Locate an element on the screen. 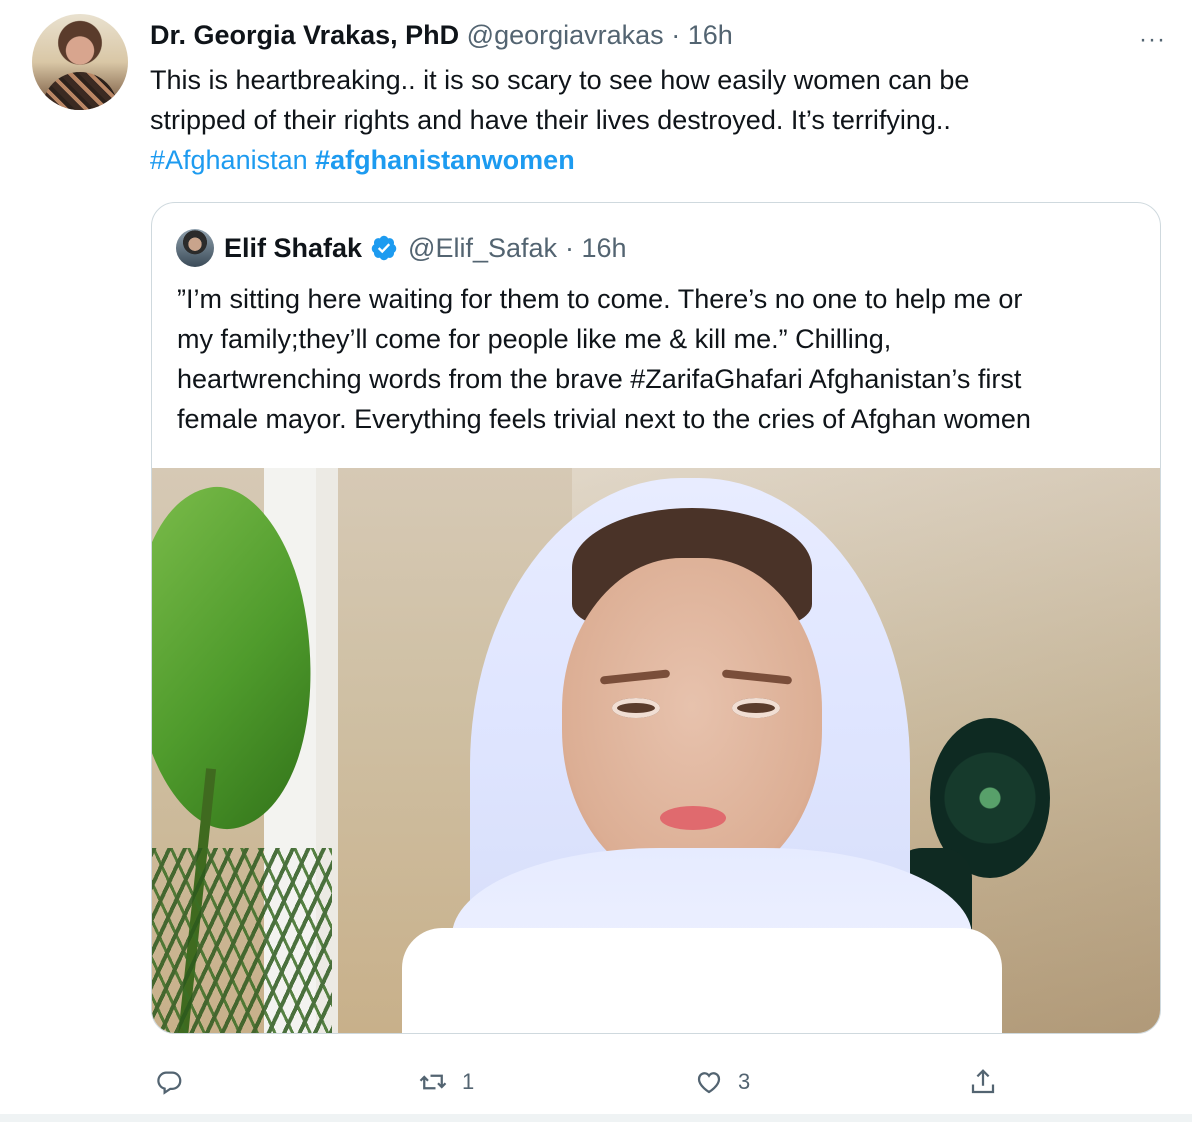  like-button: 3 is located at coordinates (722, 1082).